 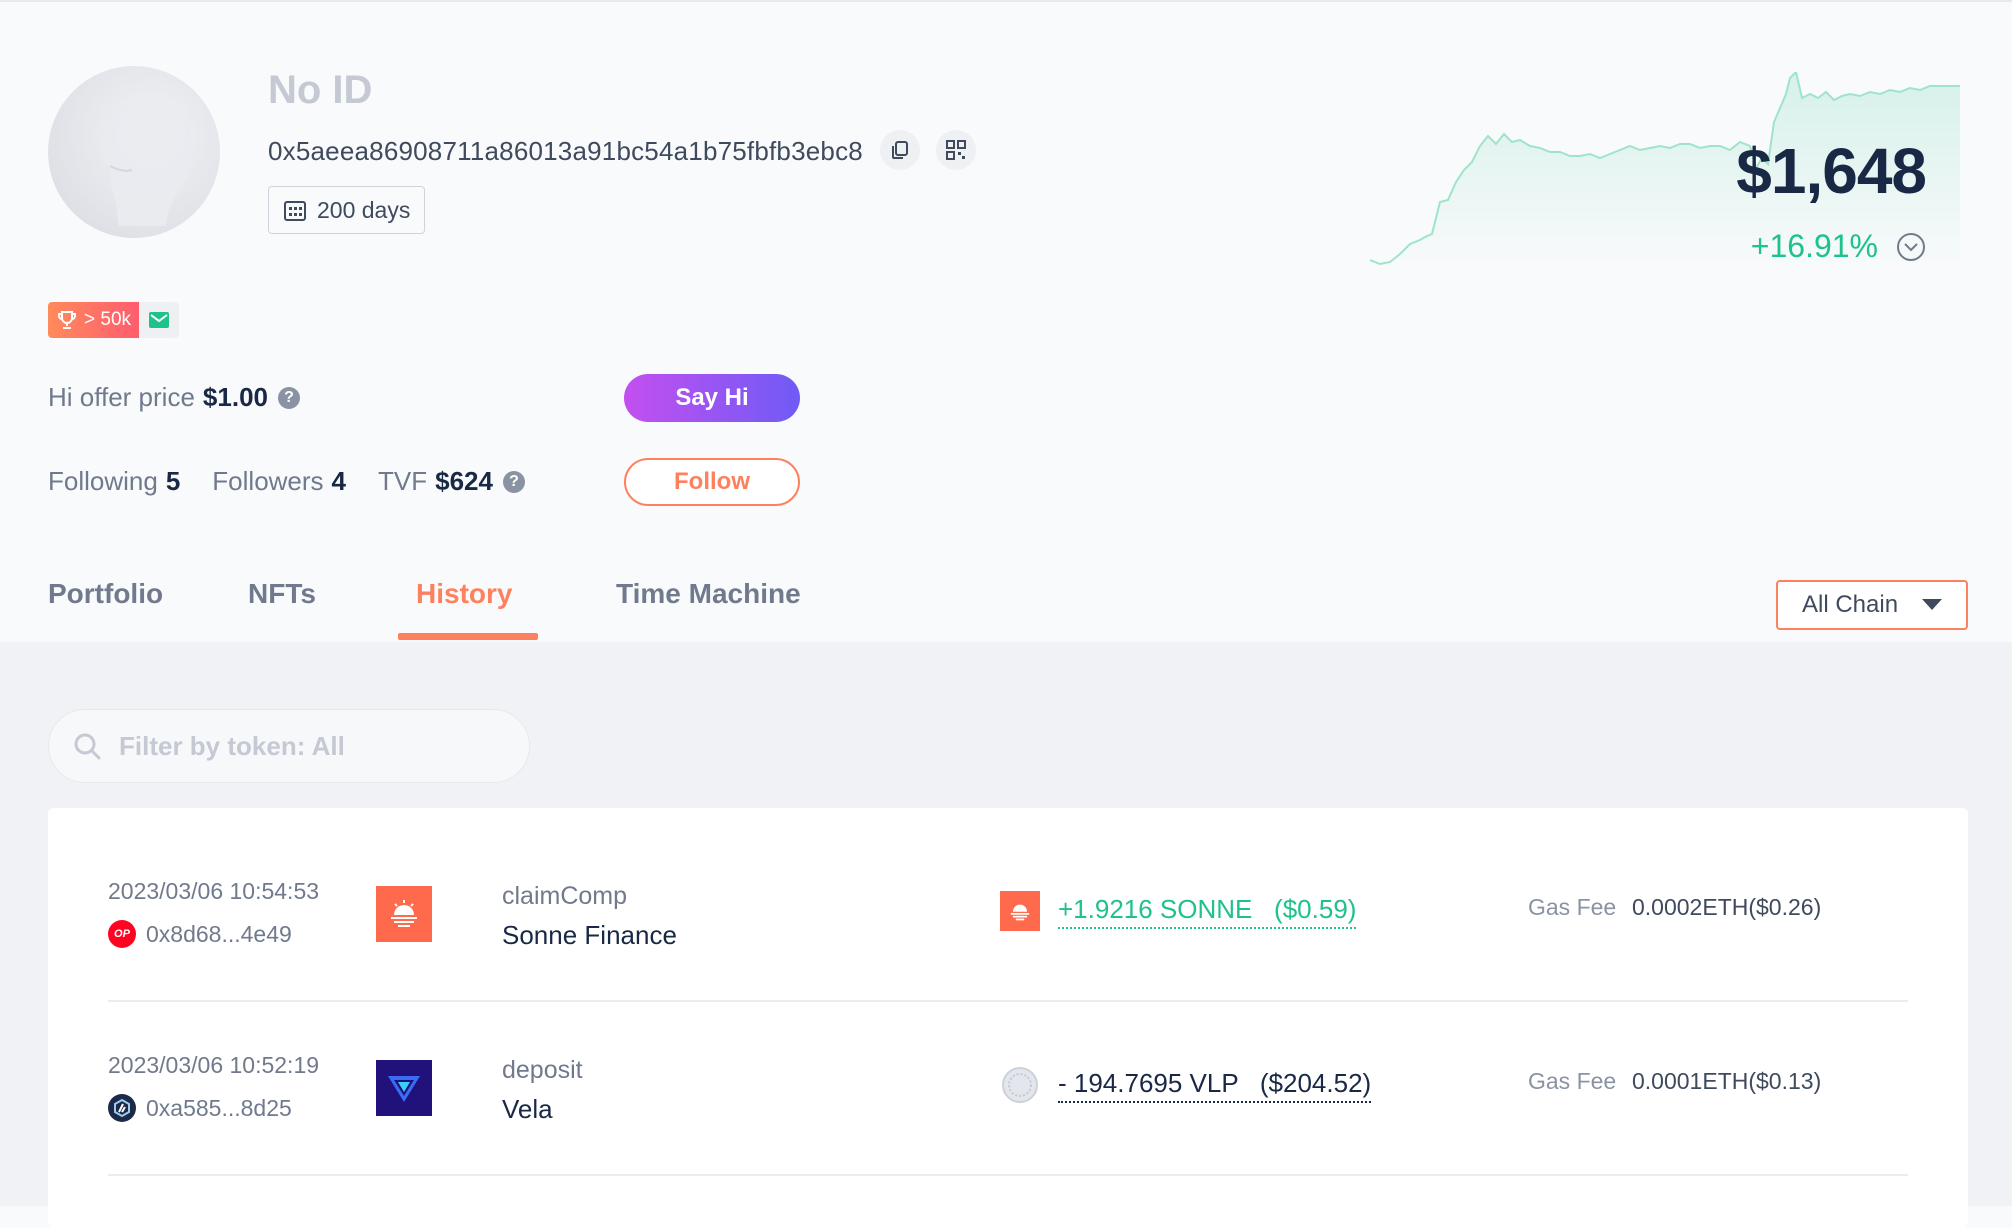 I want to click on avatar, so click(x=134, y=152).